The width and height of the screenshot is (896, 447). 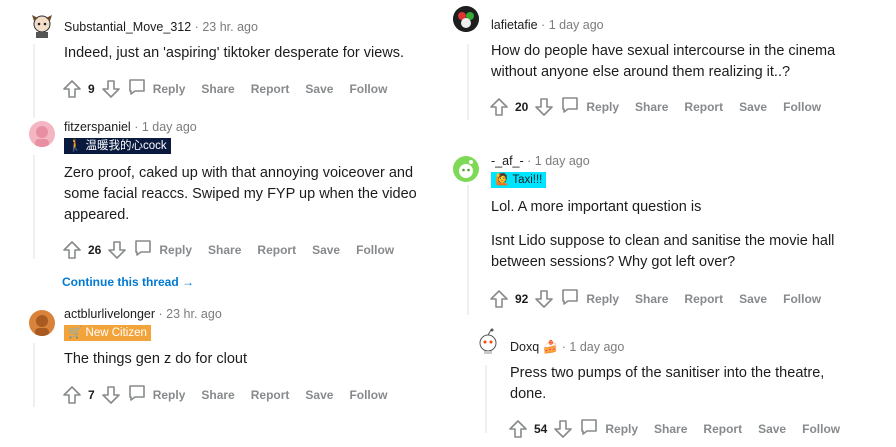 What do you see at coordinates (169, 88) in the screenshot?
I see `reply-label: Reply` at bounding box center [169, 88].